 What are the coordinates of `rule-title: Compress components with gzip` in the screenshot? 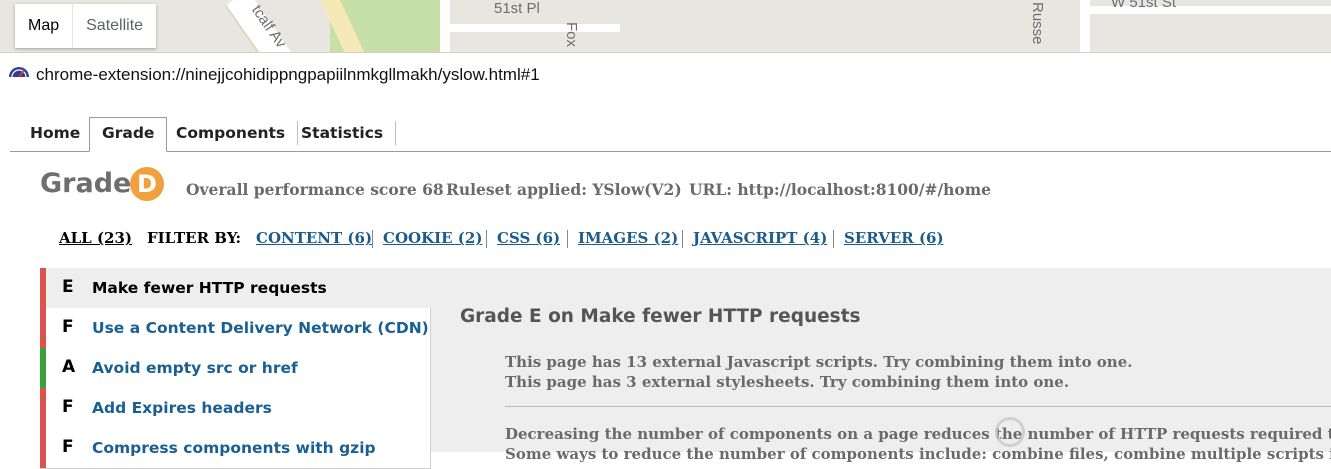 It's located at (234, 448).